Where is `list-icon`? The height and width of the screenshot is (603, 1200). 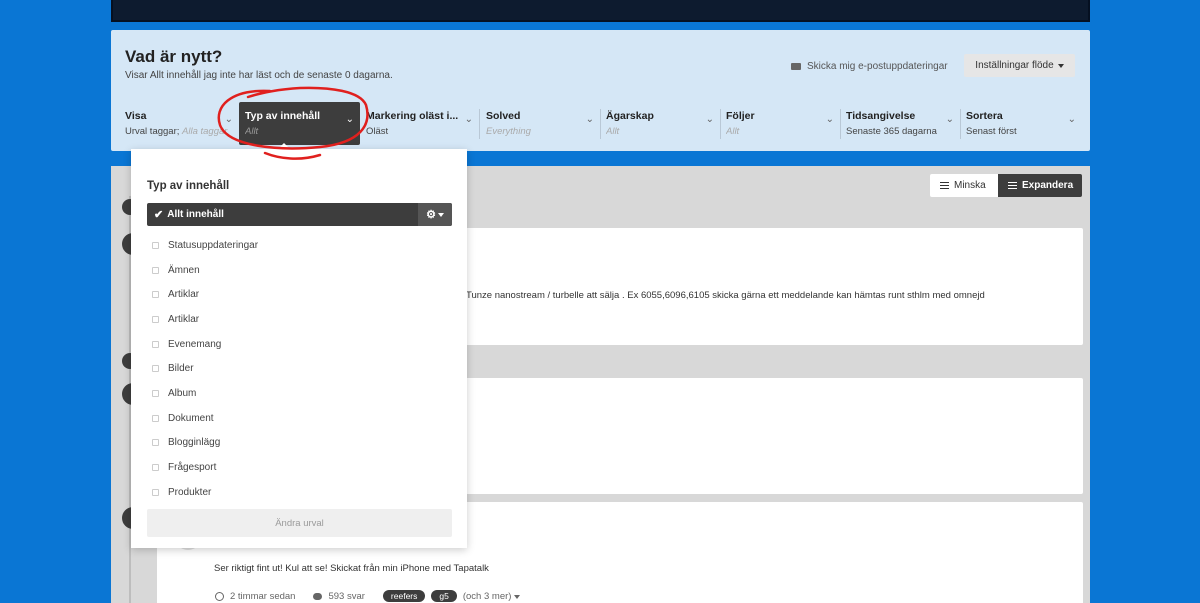 list-icon is located at coordinates (944, 185).